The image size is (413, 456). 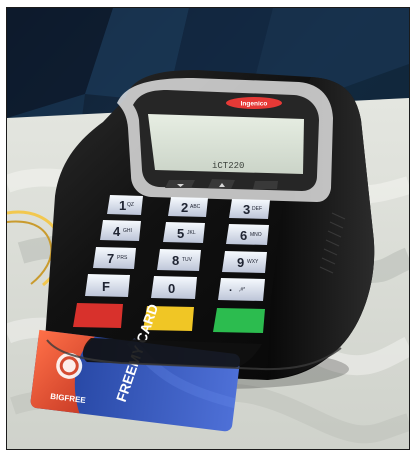 I want to click on key-2: 2 ABC, so click(x=188, y=207).